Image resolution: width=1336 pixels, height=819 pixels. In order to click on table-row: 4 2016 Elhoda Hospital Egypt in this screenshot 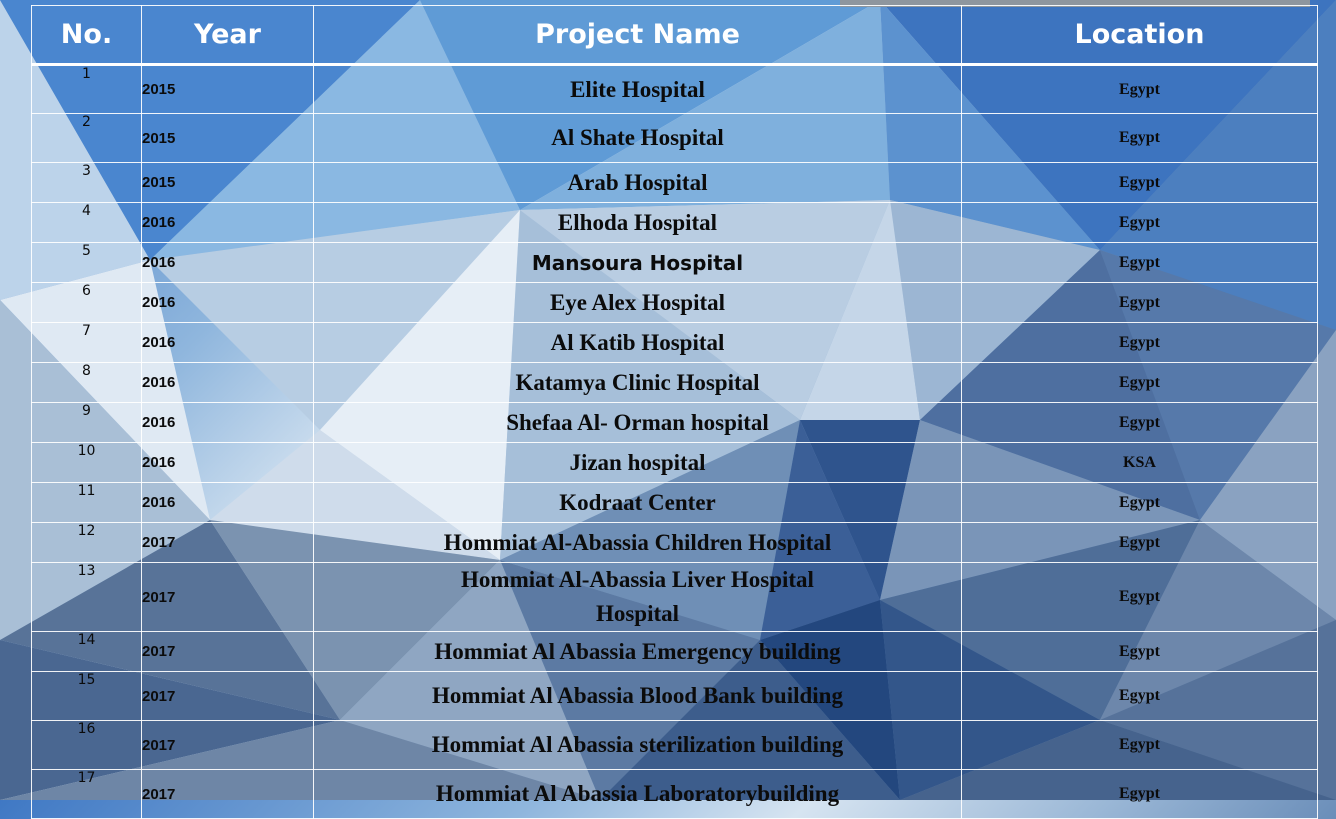, I will do `click(674, 222)`.